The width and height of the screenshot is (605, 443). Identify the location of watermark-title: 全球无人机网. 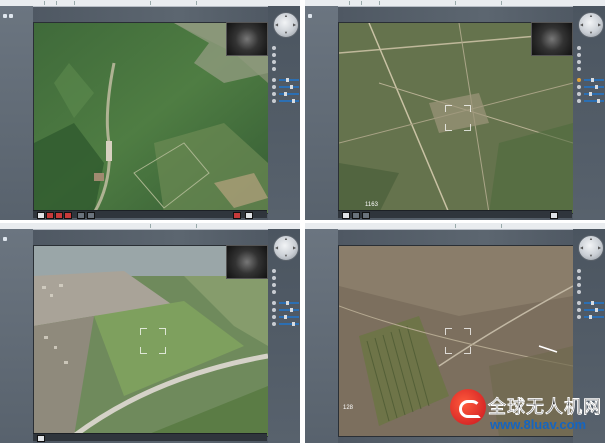
(545, 407).